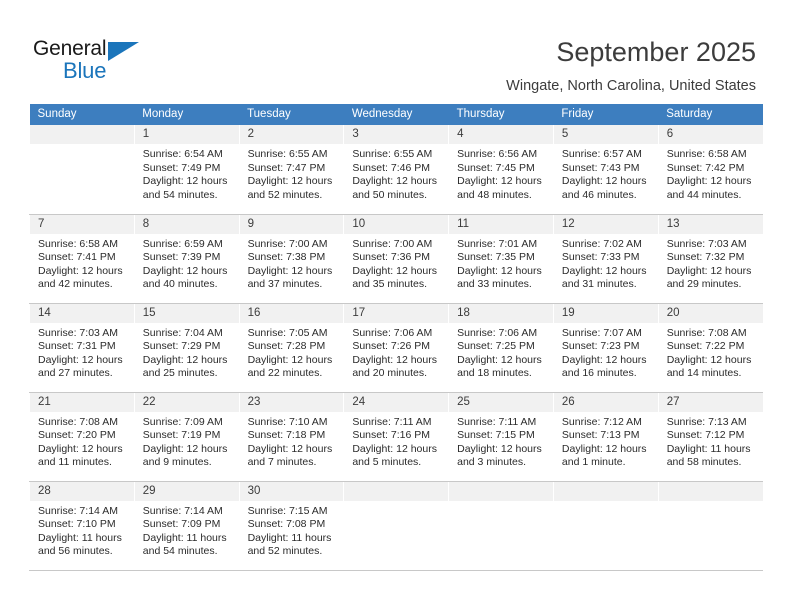  I want to click on day-number: 14, so click(82, 313).